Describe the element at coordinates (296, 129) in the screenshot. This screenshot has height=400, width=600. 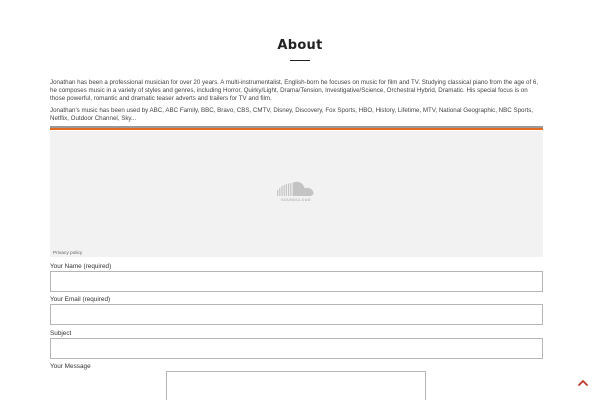
I see `embed-top-stripe-orange` at that location.